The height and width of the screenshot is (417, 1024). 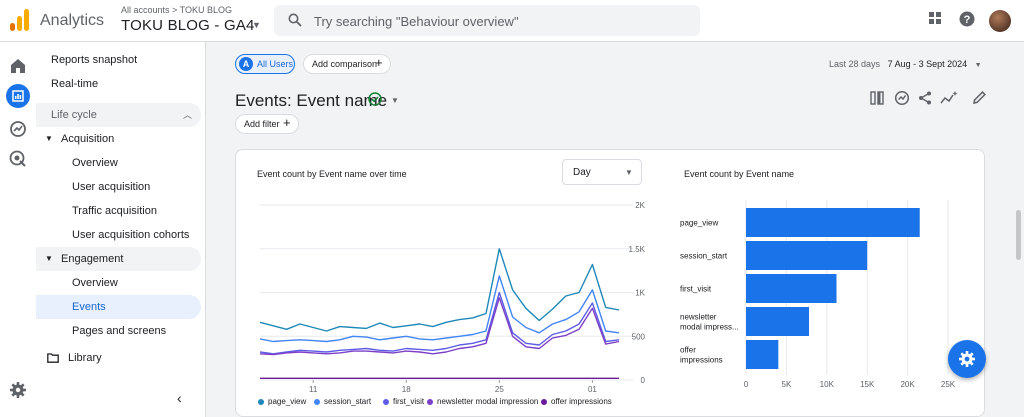 I want to click on search-input: Try searching "Behaviour overview", so click(x=416, y=21).